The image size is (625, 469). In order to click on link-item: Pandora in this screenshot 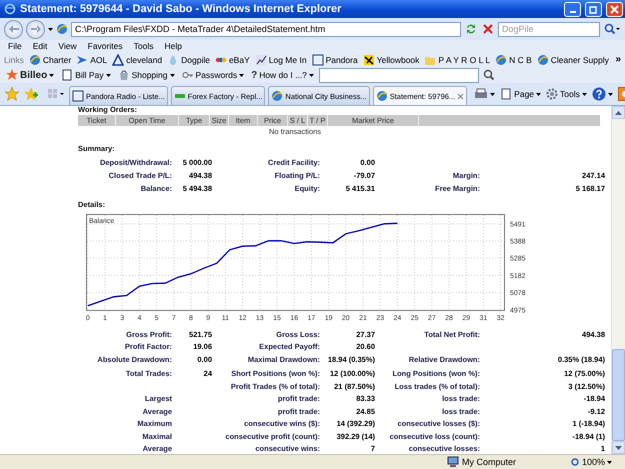, I will do `click(334, 60)`.